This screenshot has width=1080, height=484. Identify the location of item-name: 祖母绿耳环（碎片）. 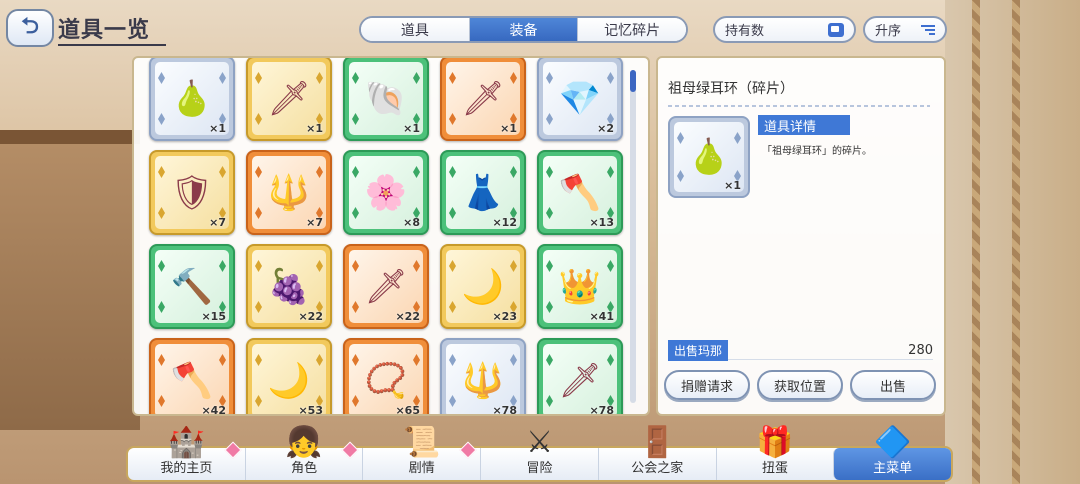
(731, 89).